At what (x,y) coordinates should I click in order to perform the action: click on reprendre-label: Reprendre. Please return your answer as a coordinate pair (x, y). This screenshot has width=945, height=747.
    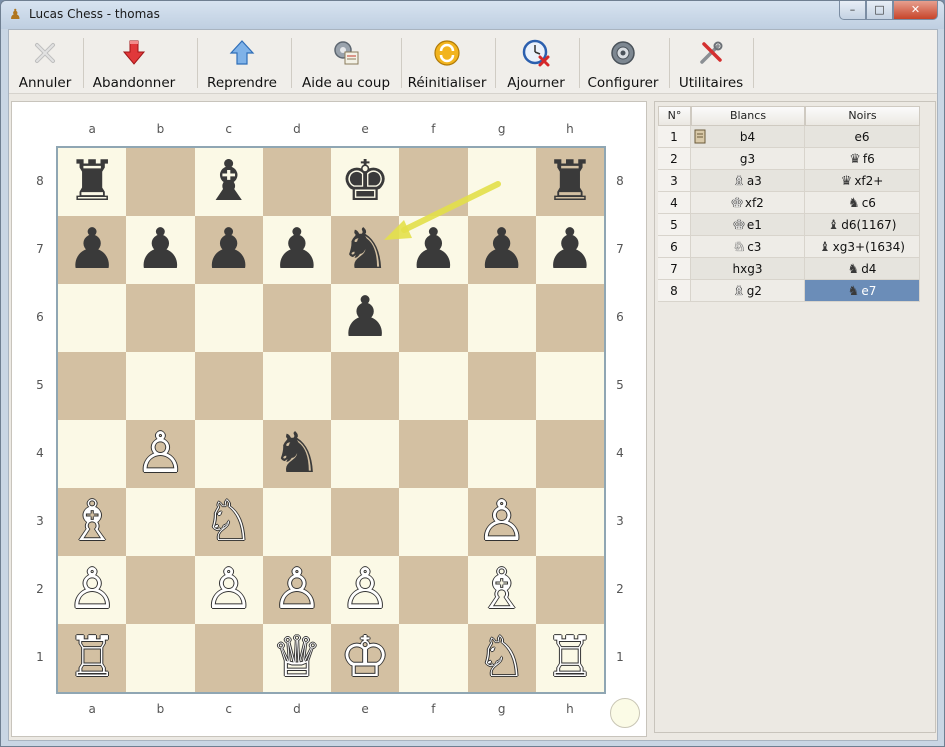
    Looking at the image, I should click on (242, 83).